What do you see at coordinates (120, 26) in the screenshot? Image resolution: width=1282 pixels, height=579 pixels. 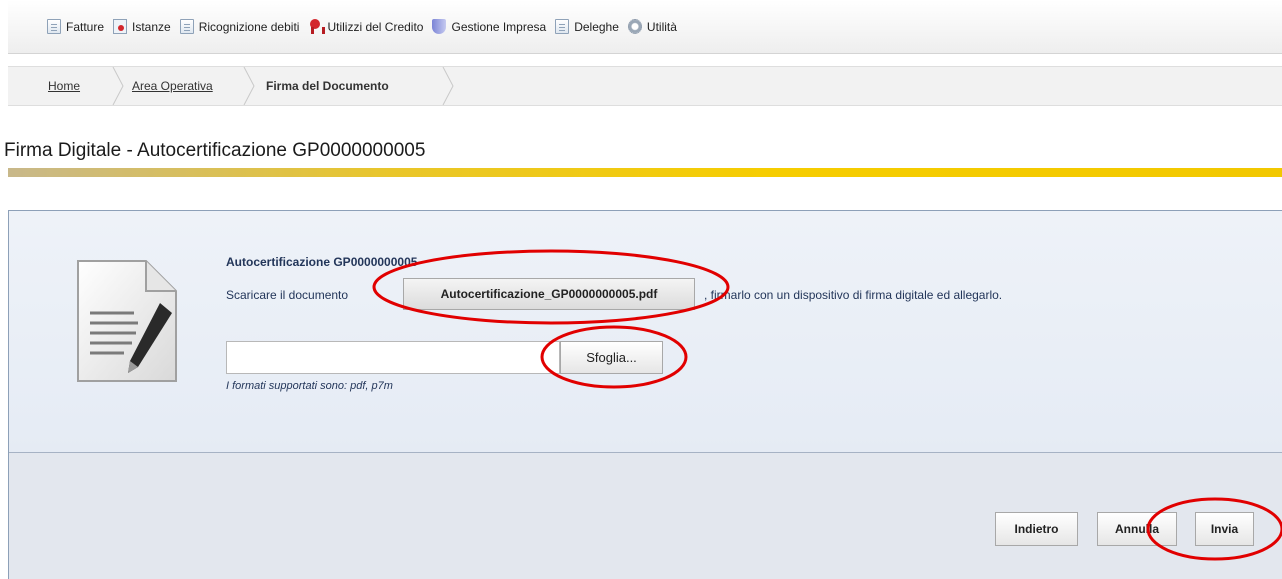 I see `istanze-icon` at bounding box center [120, 26].